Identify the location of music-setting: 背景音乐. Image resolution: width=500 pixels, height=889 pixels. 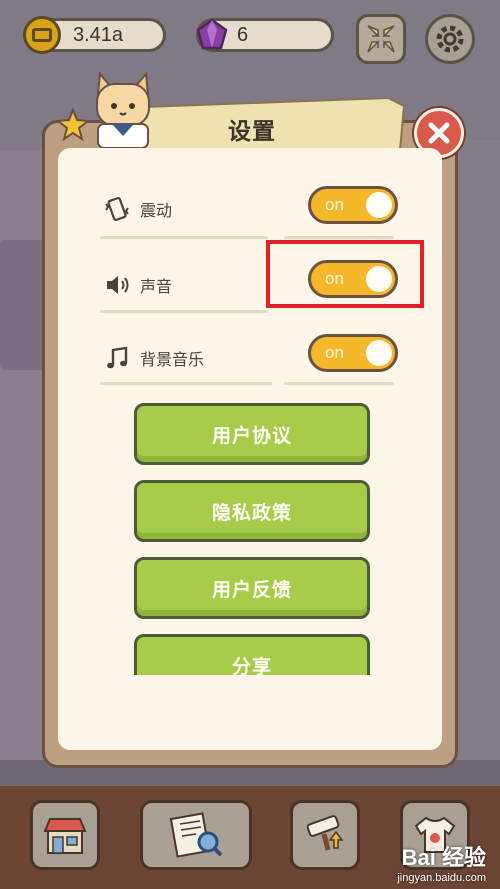
(154, 358).